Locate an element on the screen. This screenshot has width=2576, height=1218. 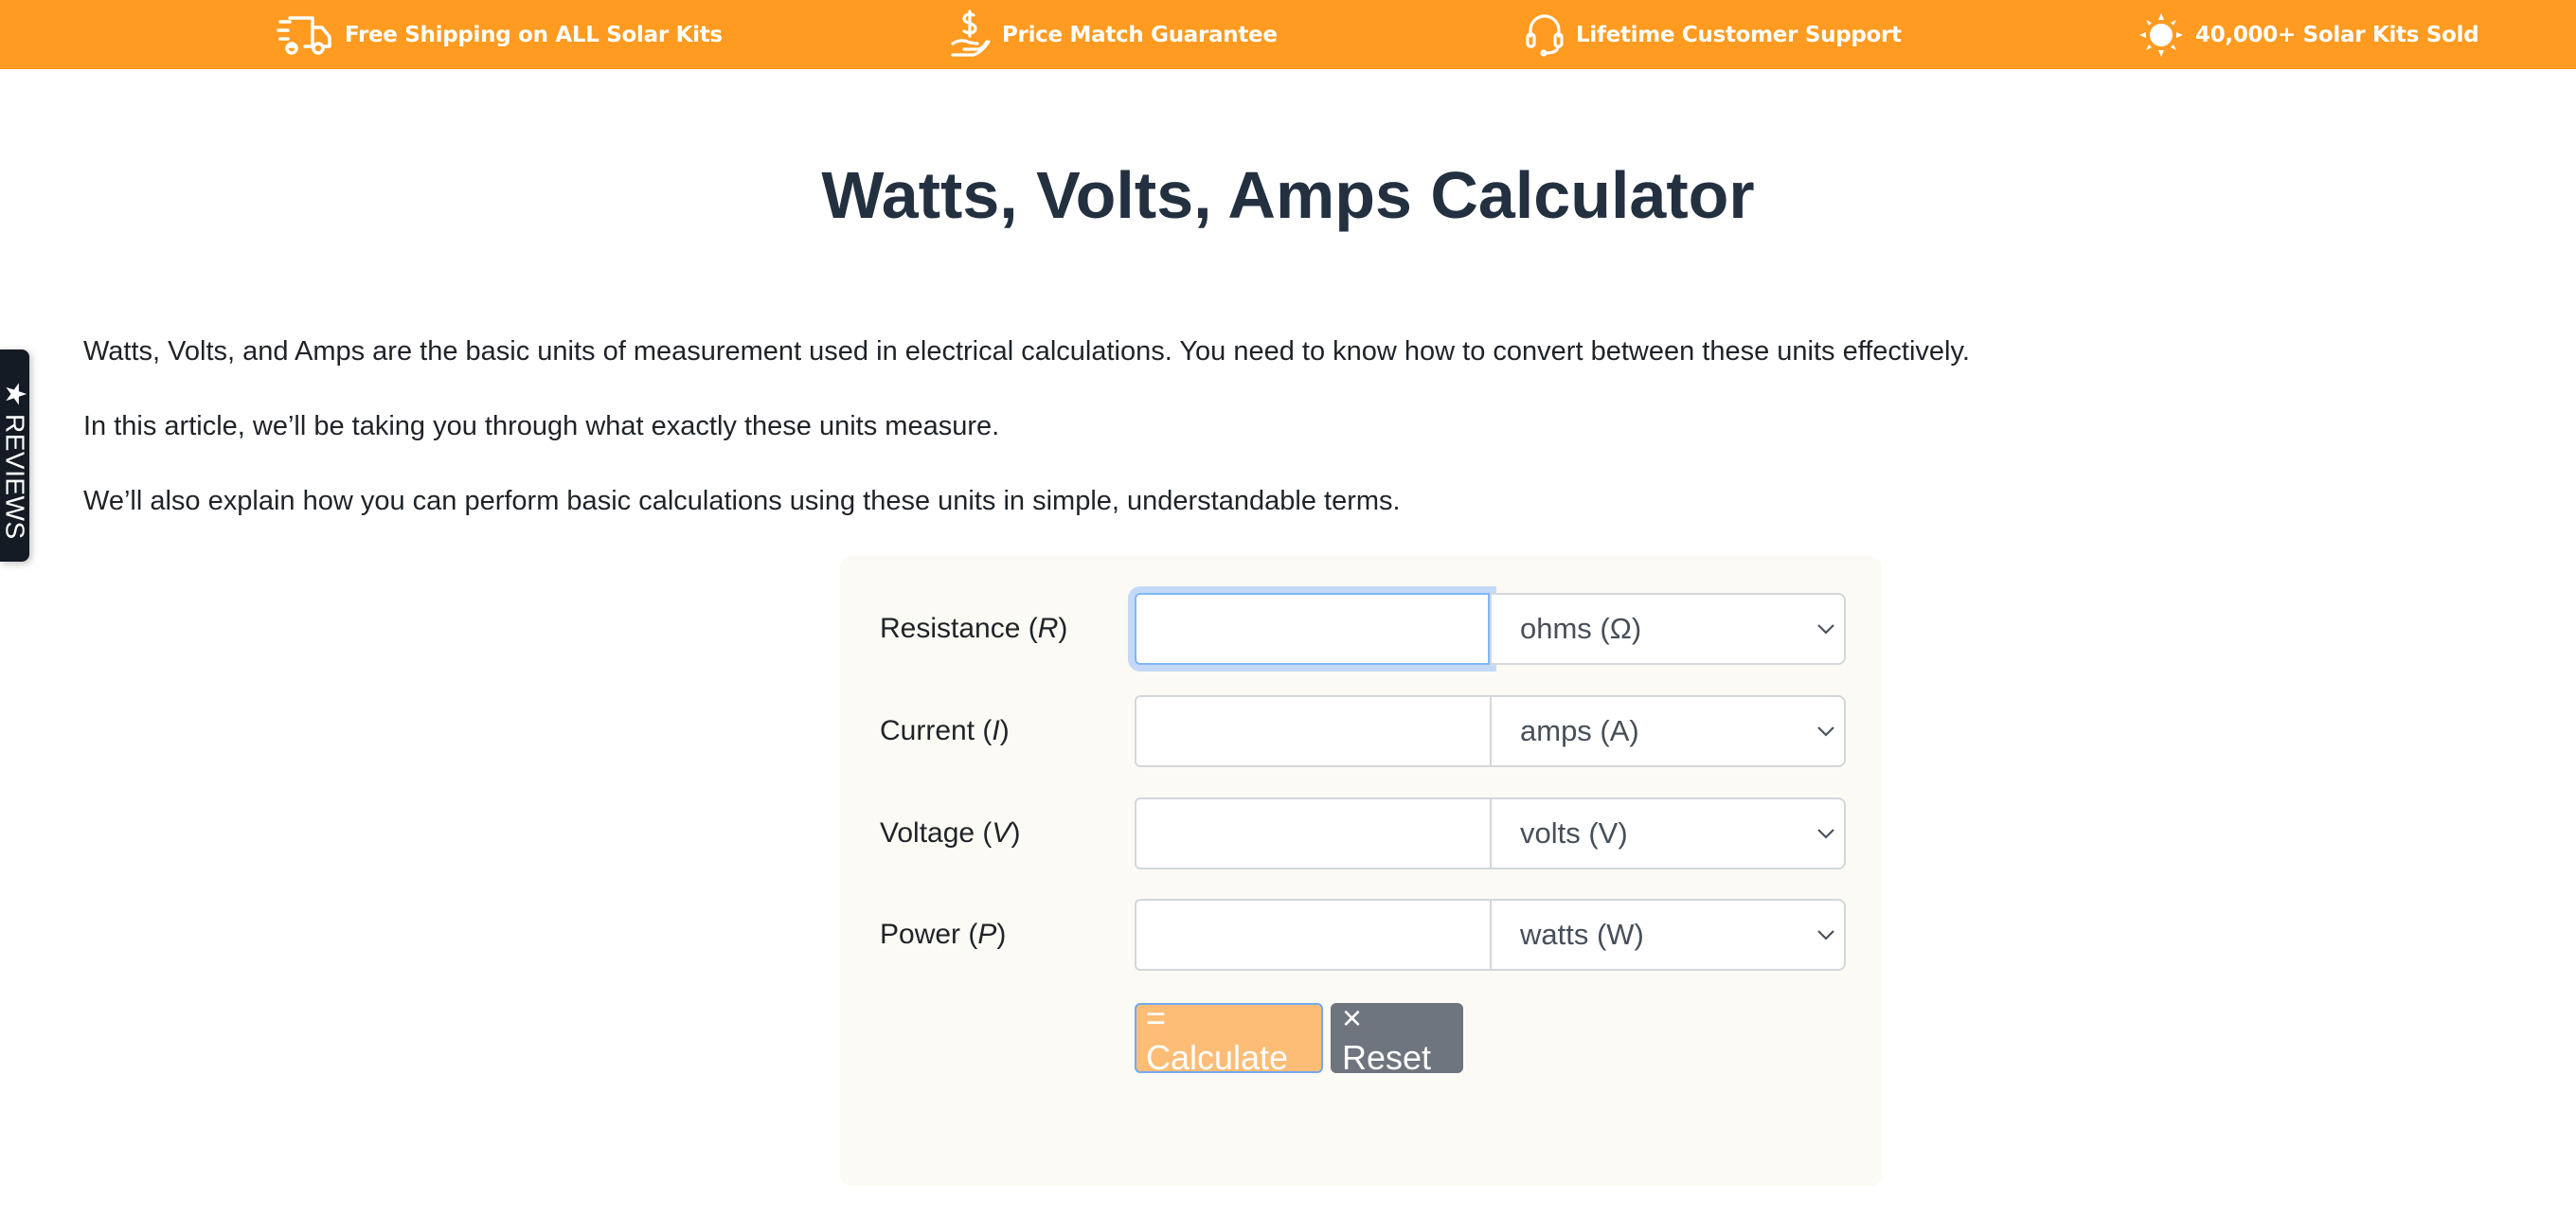
reviews-label: REVIEWS is located at coordinates (15, 477).